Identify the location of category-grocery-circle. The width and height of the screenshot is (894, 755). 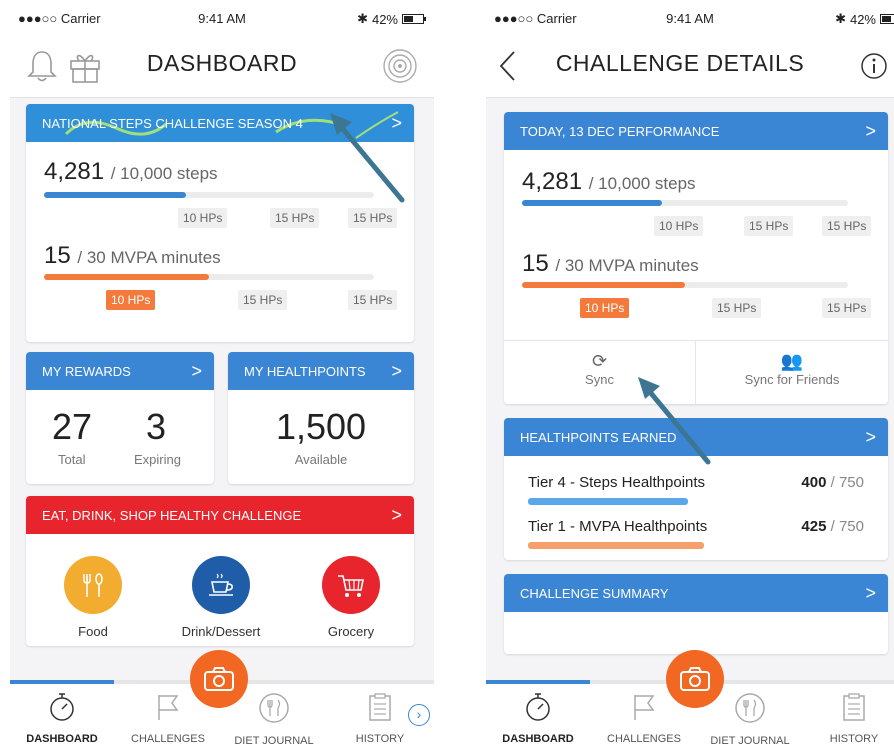
(351, 585).